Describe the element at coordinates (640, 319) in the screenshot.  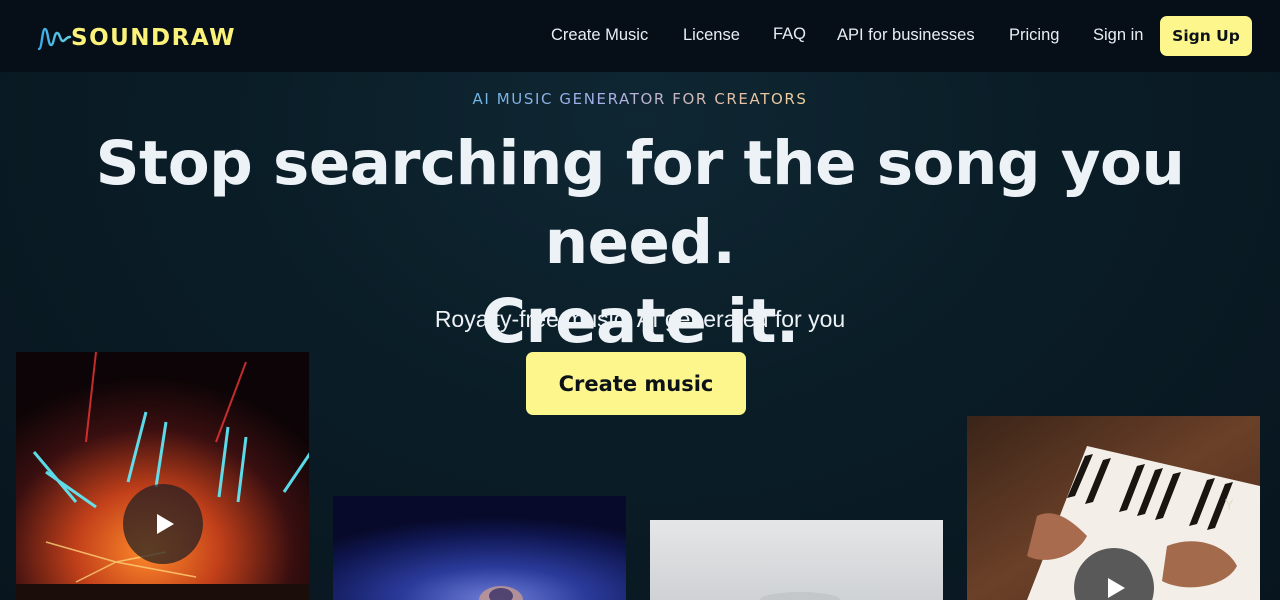
I see `hero-subheading: Royalty-free music, AI generated for you` at that location.